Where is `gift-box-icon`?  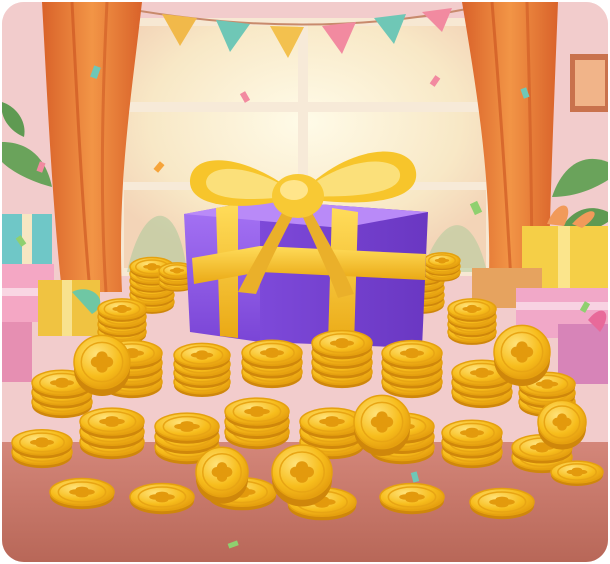 gift-box-icon is located at coordinates (306, 249).